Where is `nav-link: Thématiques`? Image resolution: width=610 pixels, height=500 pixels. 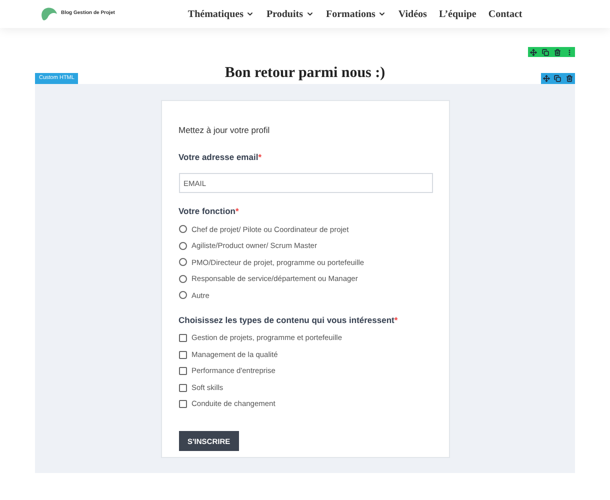
nav-link: Thématiques is located at coordinates (221, 14).